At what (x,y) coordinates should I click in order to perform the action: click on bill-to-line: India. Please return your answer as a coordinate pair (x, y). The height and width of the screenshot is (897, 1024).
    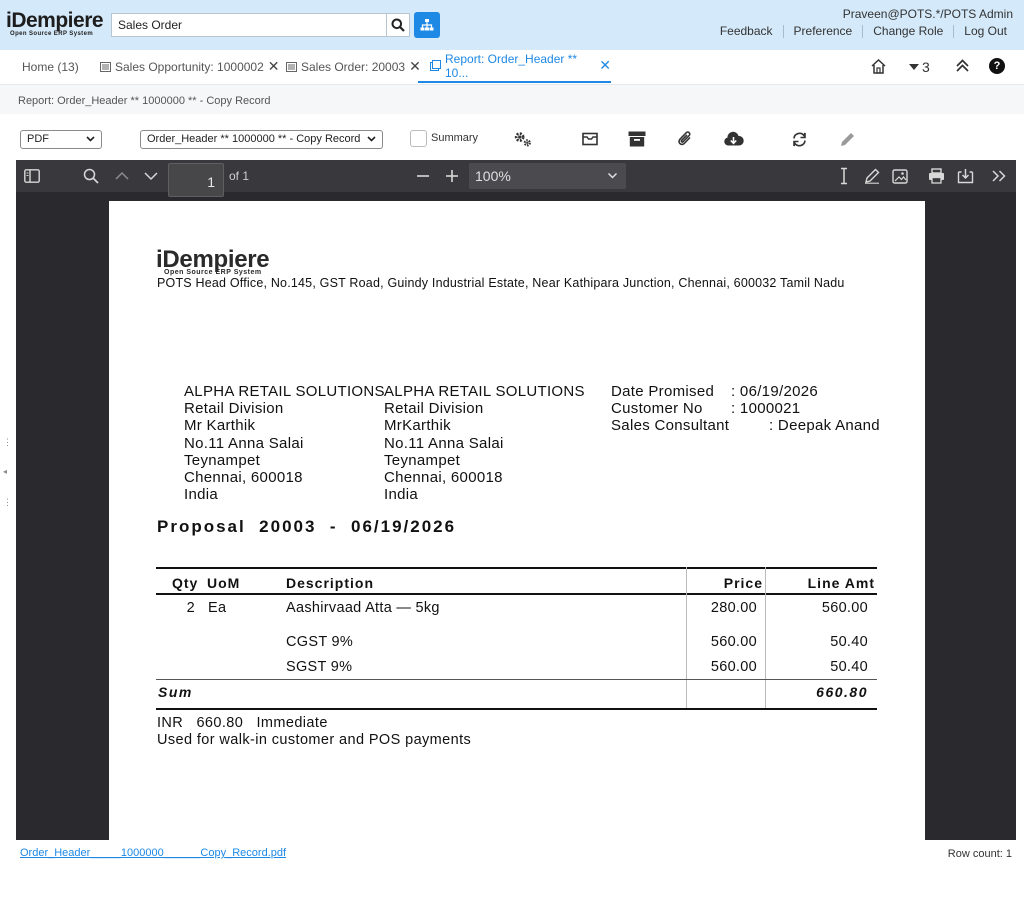
    Looking at the image, I should click on (201, 495).